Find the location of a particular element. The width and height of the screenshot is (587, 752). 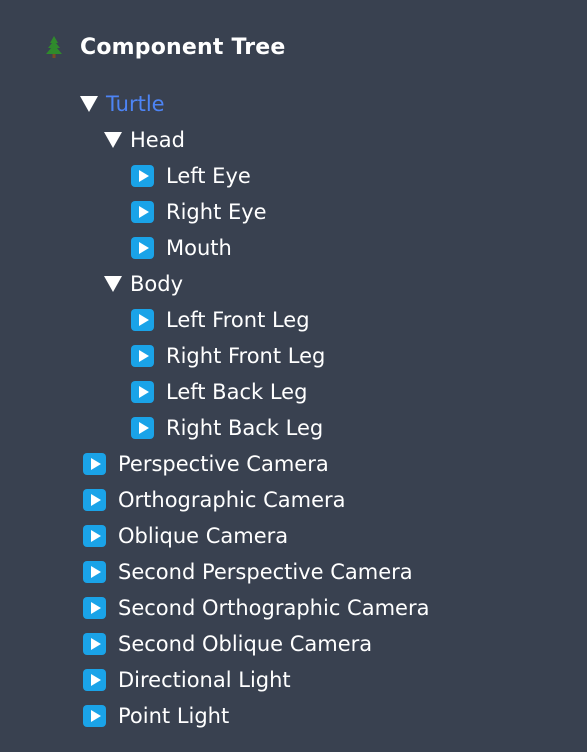

tree-node-label: Mouth is located at coordinates (199, 248).